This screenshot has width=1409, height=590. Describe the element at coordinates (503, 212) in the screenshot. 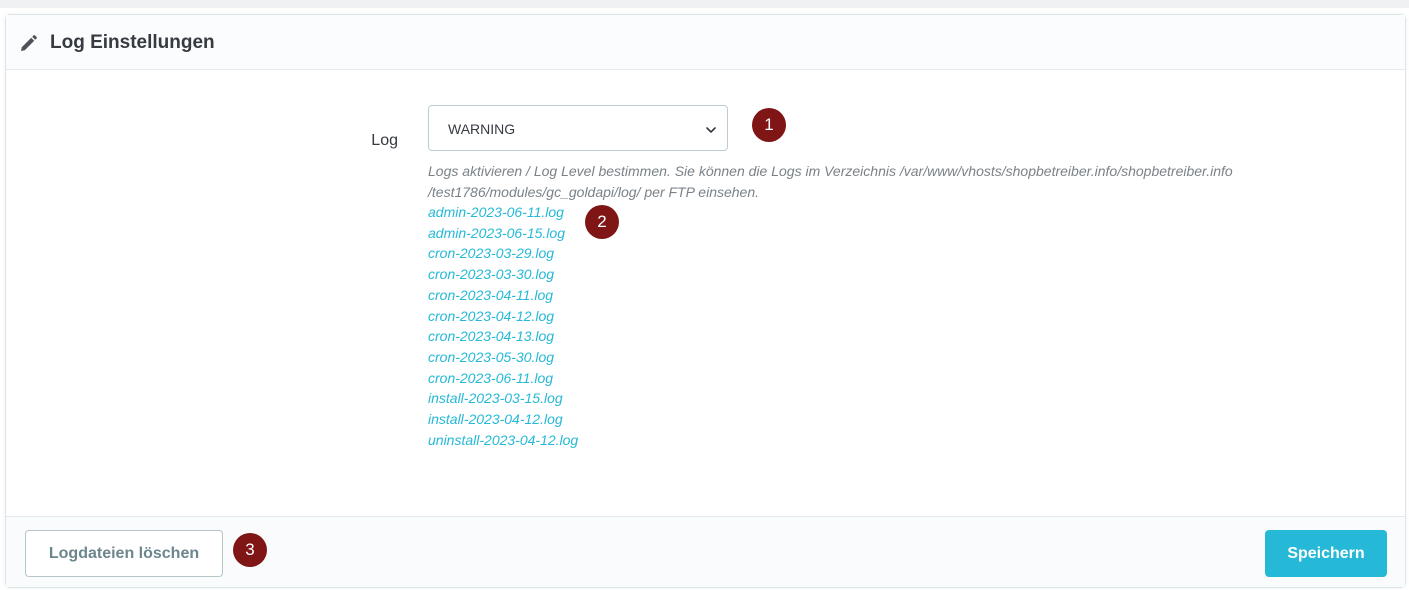

I see `log-file-link: admin-2023-06-11.log` at that location.